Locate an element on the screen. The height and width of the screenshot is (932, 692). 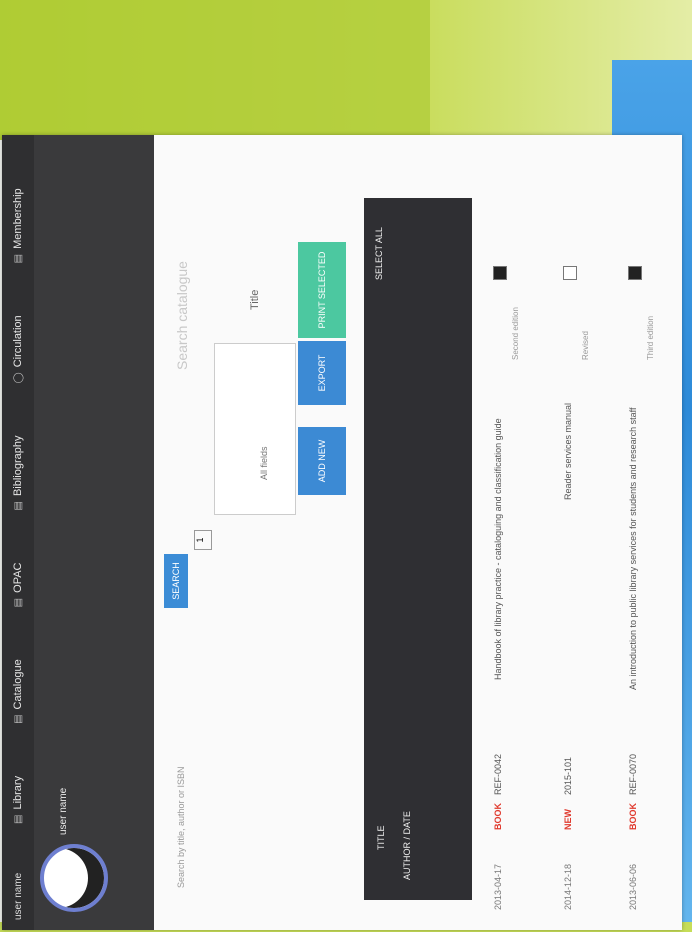
row-code: REF-0042 is located at coordinates (498, 774).